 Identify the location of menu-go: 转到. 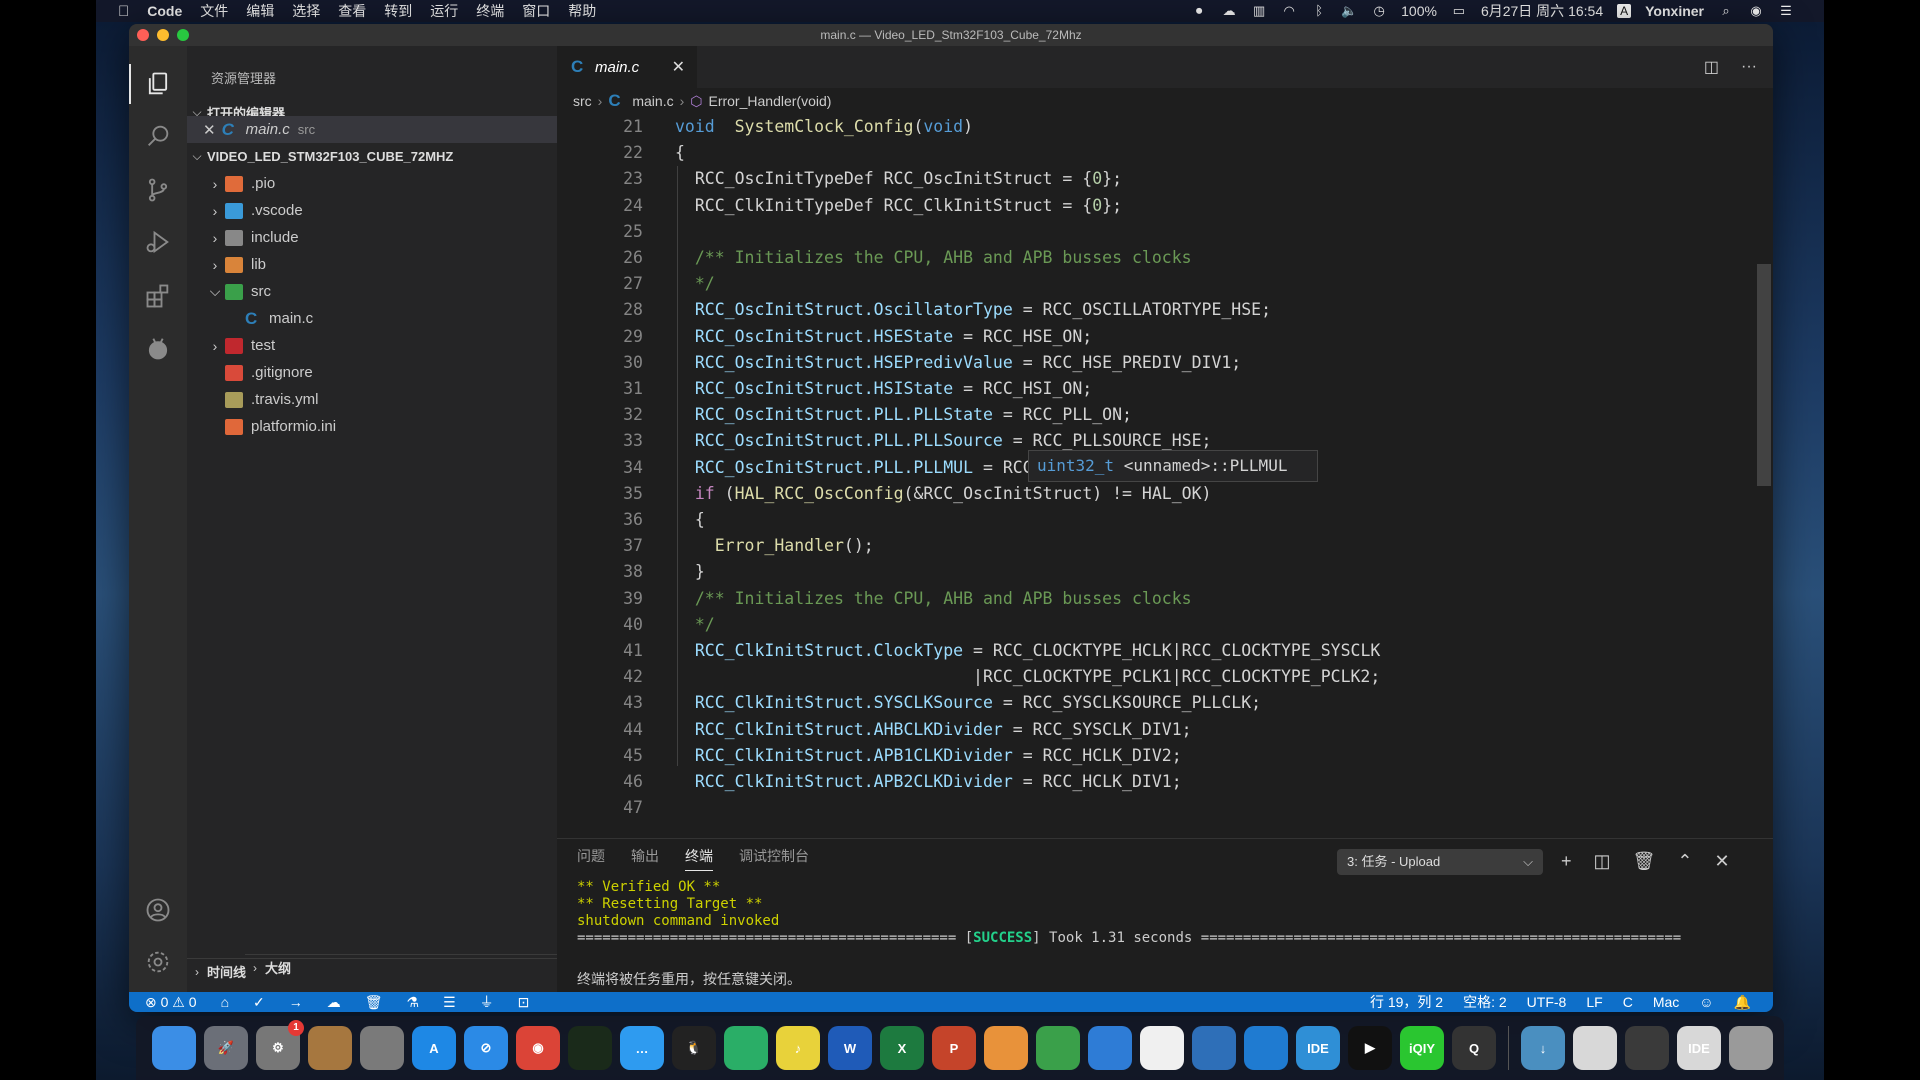
(398, 11).